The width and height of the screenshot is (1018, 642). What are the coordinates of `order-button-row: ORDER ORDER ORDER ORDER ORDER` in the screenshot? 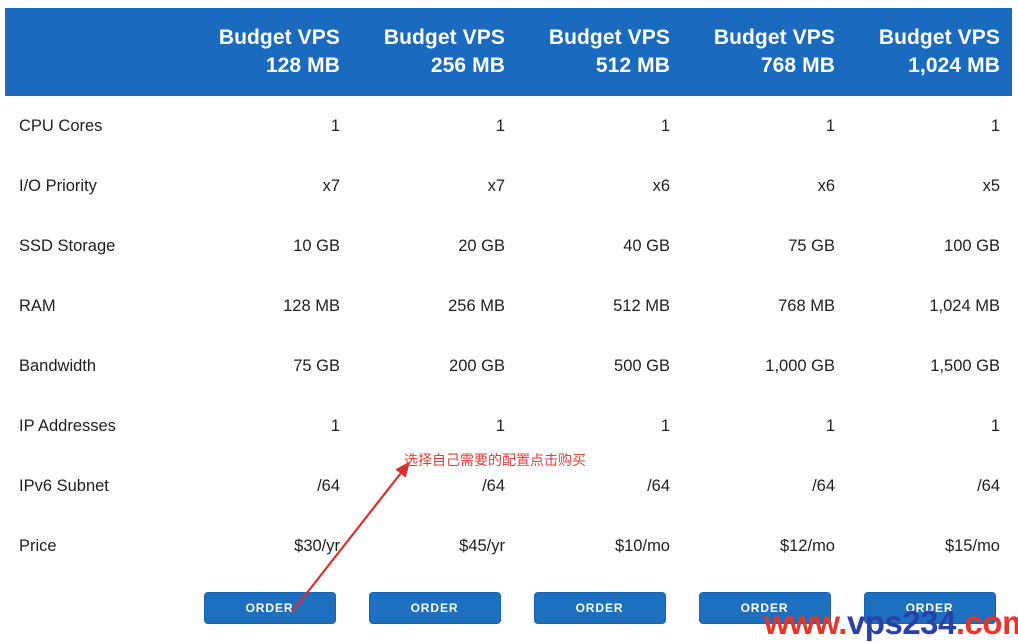 It's located at (508, 608).